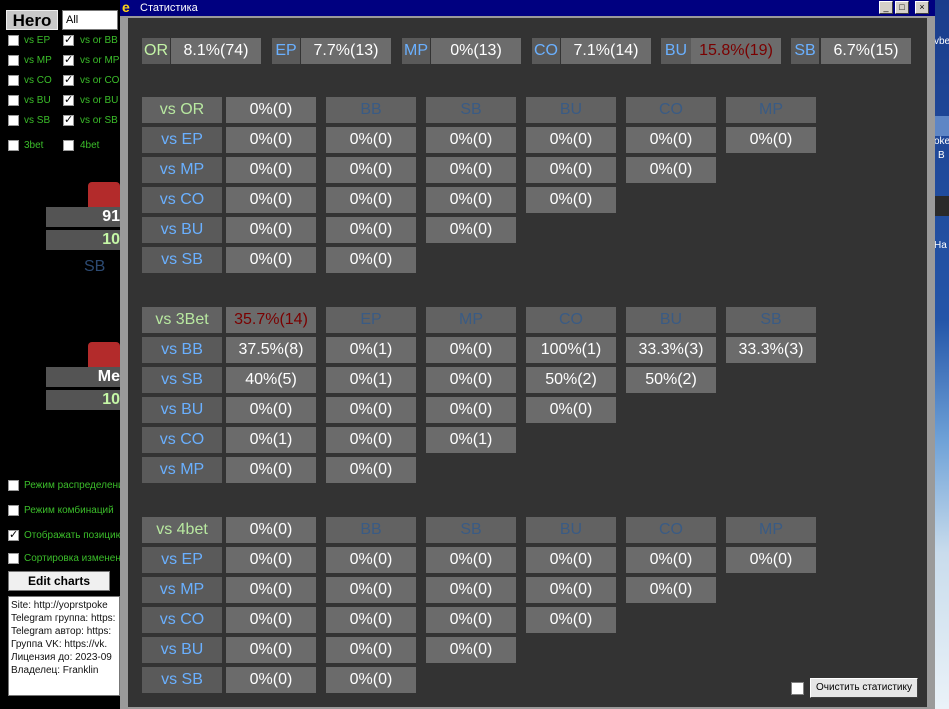 This screenshot has height=709, width=949. Describe the element at coordinates (797, 688) in the screenshot. I see `clear-stats-checkbox` at that location.